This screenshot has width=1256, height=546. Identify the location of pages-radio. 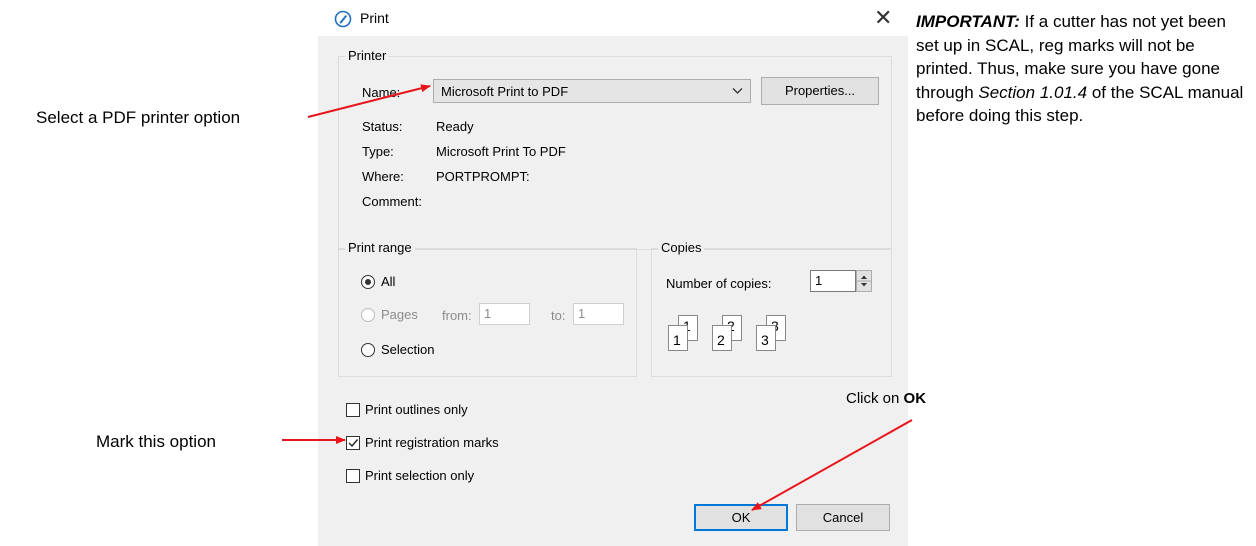
(368, 315).